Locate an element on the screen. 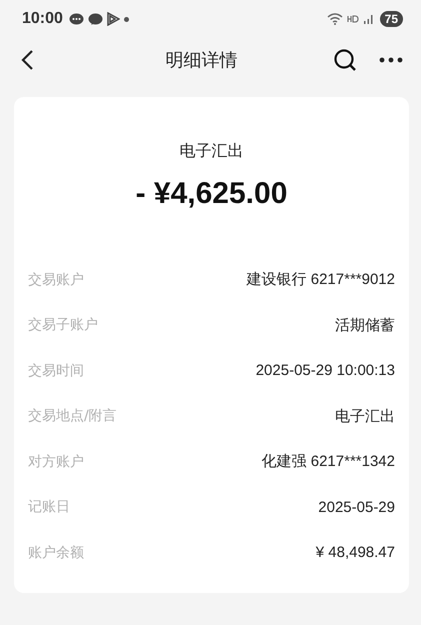 This screenshot has width=421, height=625. hd-icon is located at coordinates (352, 19).